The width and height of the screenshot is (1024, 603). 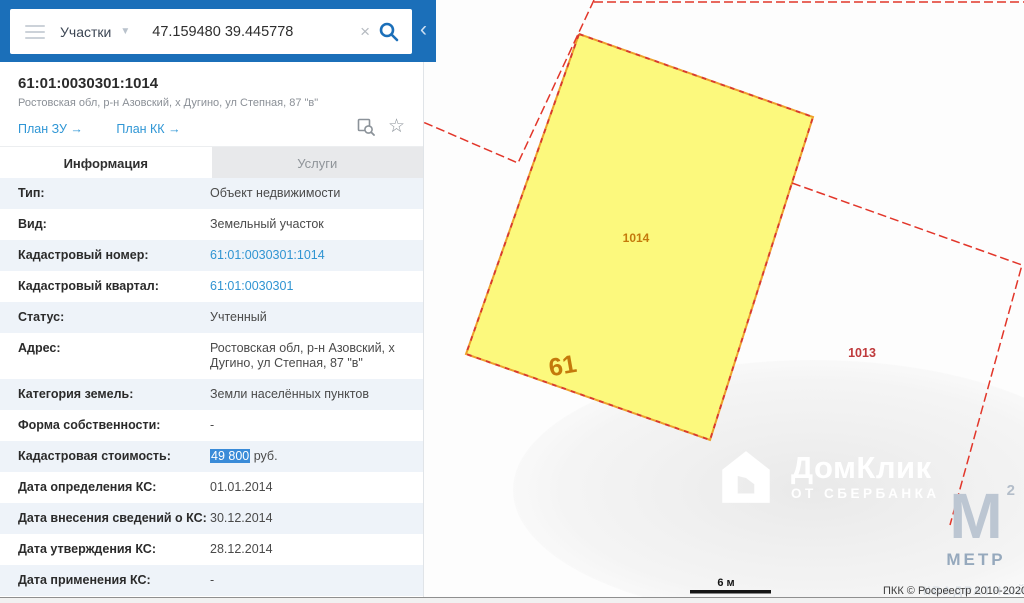 I want to click on row-label: Кадастровый квартал:, so click(x=88, y=286).